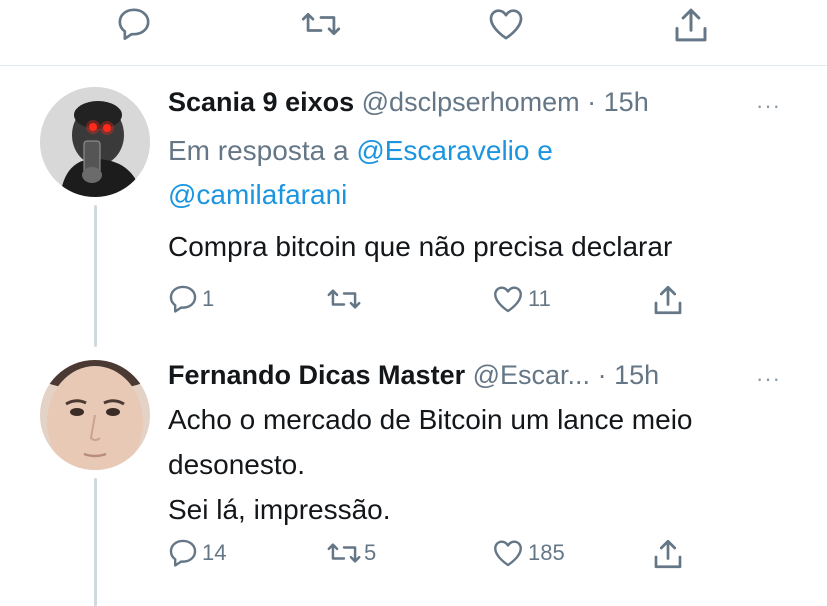  What do you see at coordinates (236, 464) in the screenshot?
I see `tweet-text-line: desonesto.` at bounding box center [236, 464].